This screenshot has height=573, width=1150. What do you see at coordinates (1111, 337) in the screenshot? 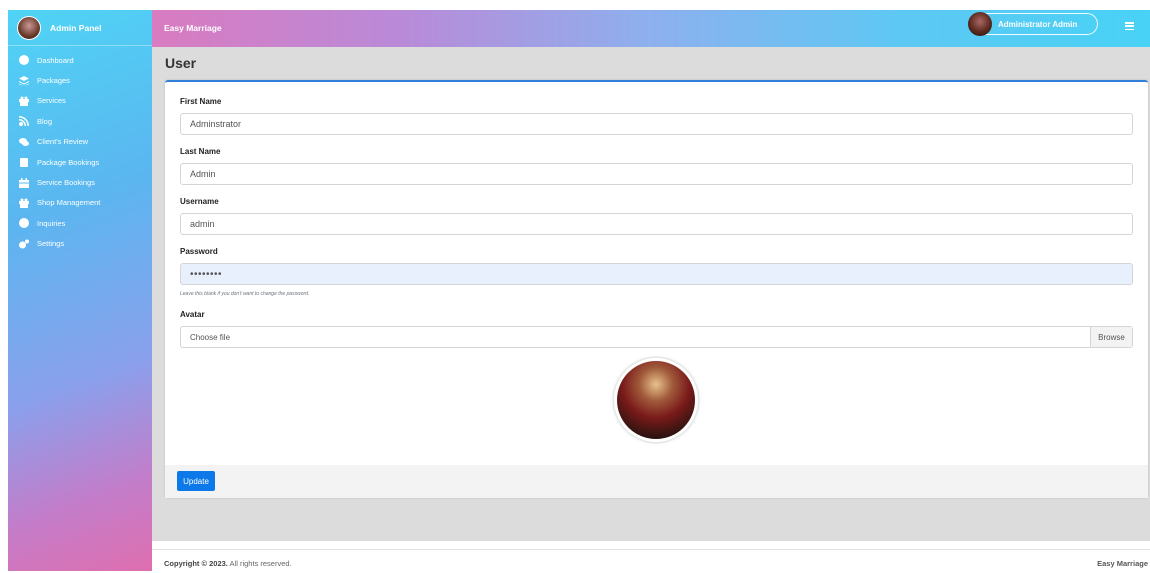
I see `browse-button: Browse` at bounding box center [1111, 337].